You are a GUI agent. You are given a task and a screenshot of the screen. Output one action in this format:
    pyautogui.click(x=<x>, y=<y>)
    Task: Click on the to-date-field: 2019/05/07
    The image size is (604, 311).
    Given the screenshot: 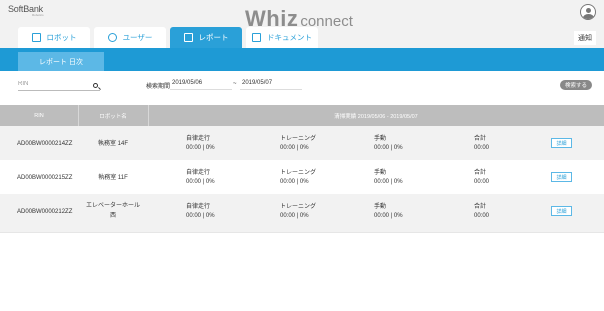 What is the action you would take?
    pyautogui.click(x=271, y=85)
    